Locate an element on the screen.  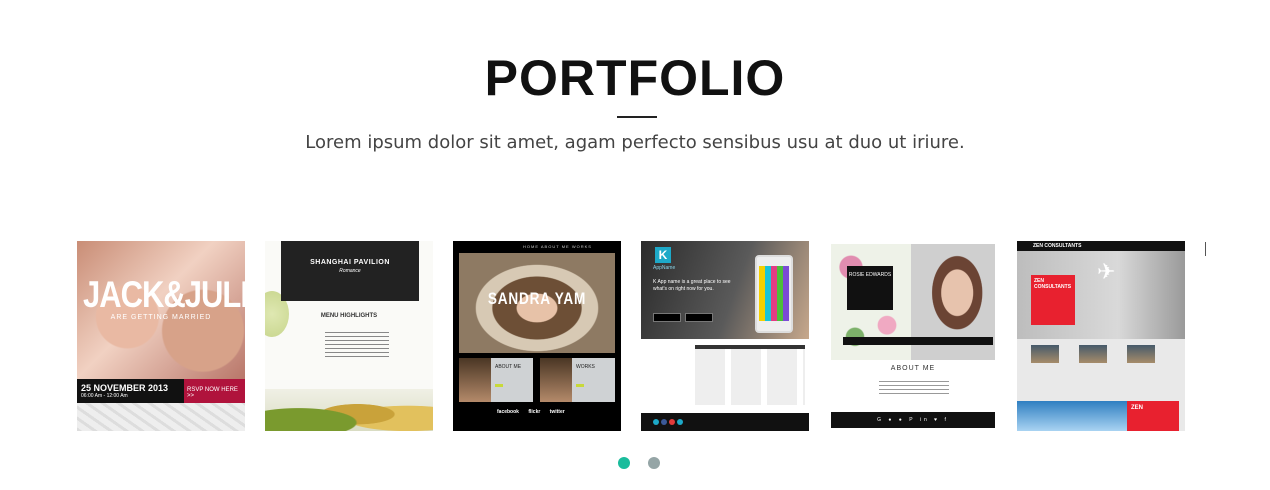
site-nav: HOME ABOUT ME WORKS is located at coordinates (557, 246).